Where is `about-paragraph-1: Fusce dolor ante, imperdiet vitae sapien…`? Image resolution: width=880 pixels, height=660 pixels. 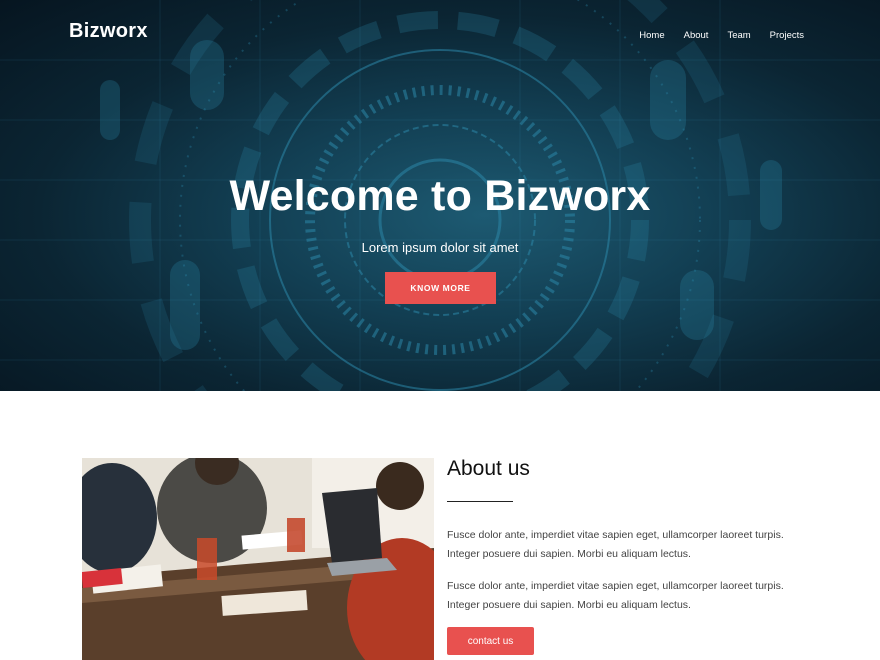
about-paragraph-1: Fusce dolor ante, imperdiet vitae sapien… is located at coordinates (615, 544).